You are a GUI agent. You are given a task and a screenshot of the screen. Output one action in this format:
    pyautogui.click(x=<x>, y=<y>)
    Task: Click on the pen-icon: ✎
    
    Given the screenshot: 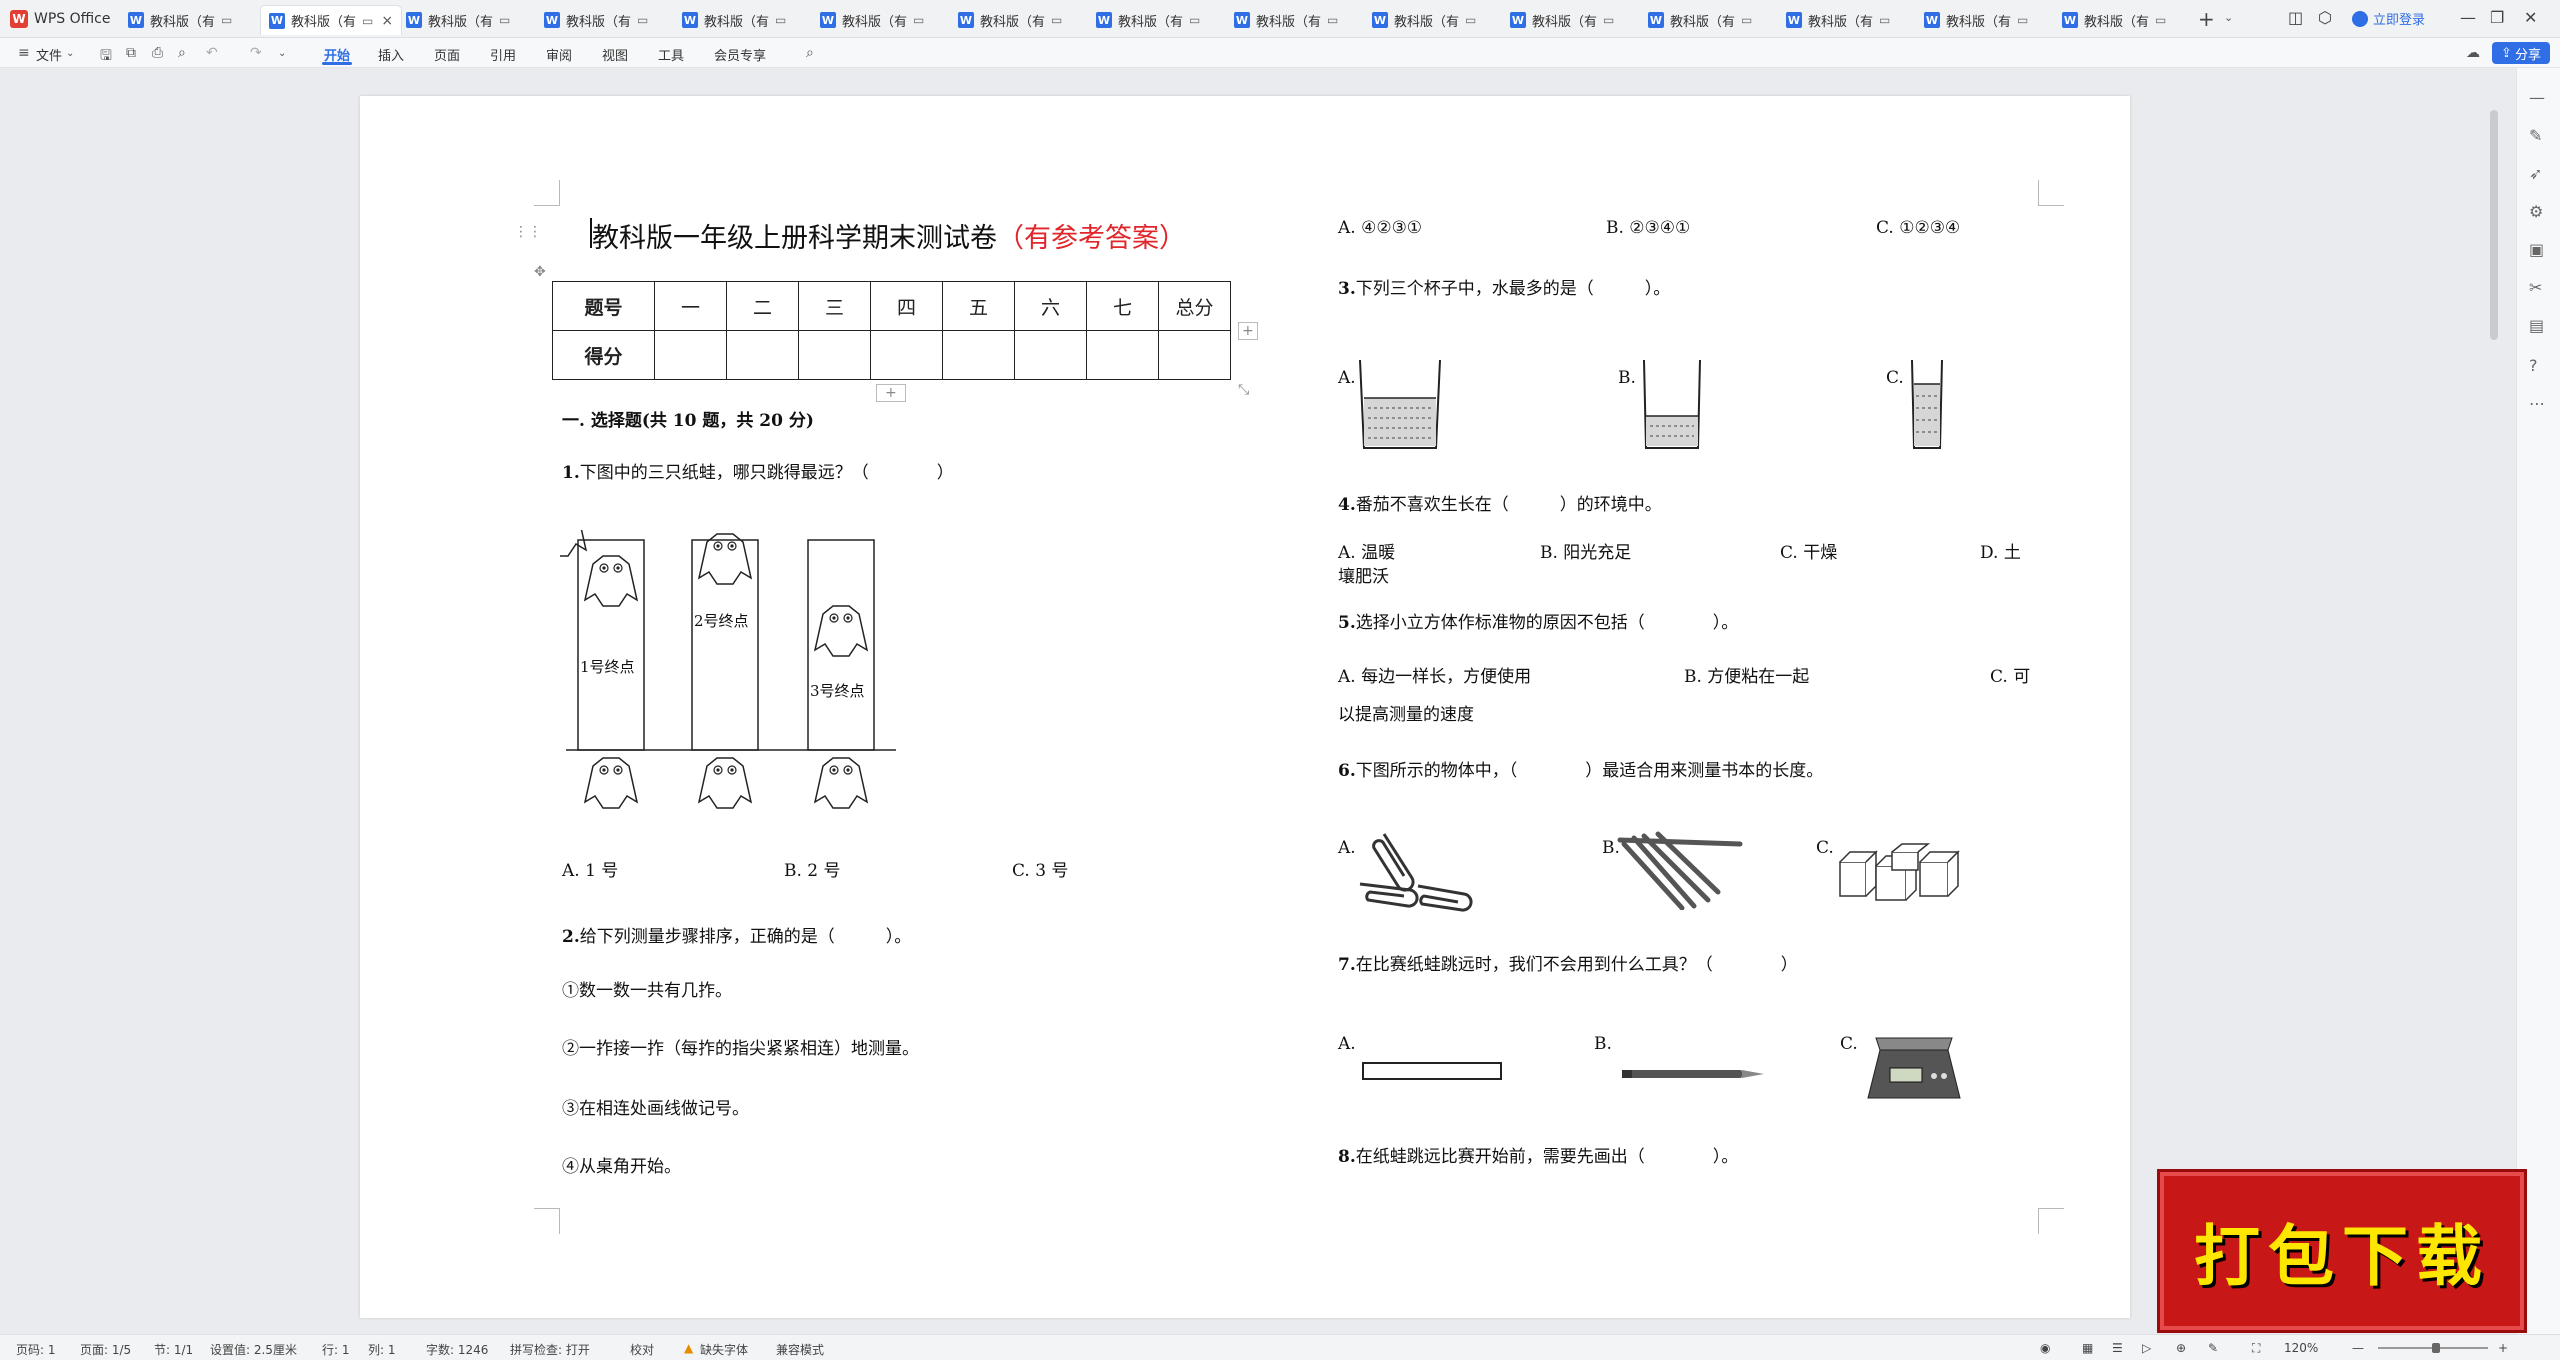 What is the action you would take?
    pyautogui.click(x=2213, y=1348)
    